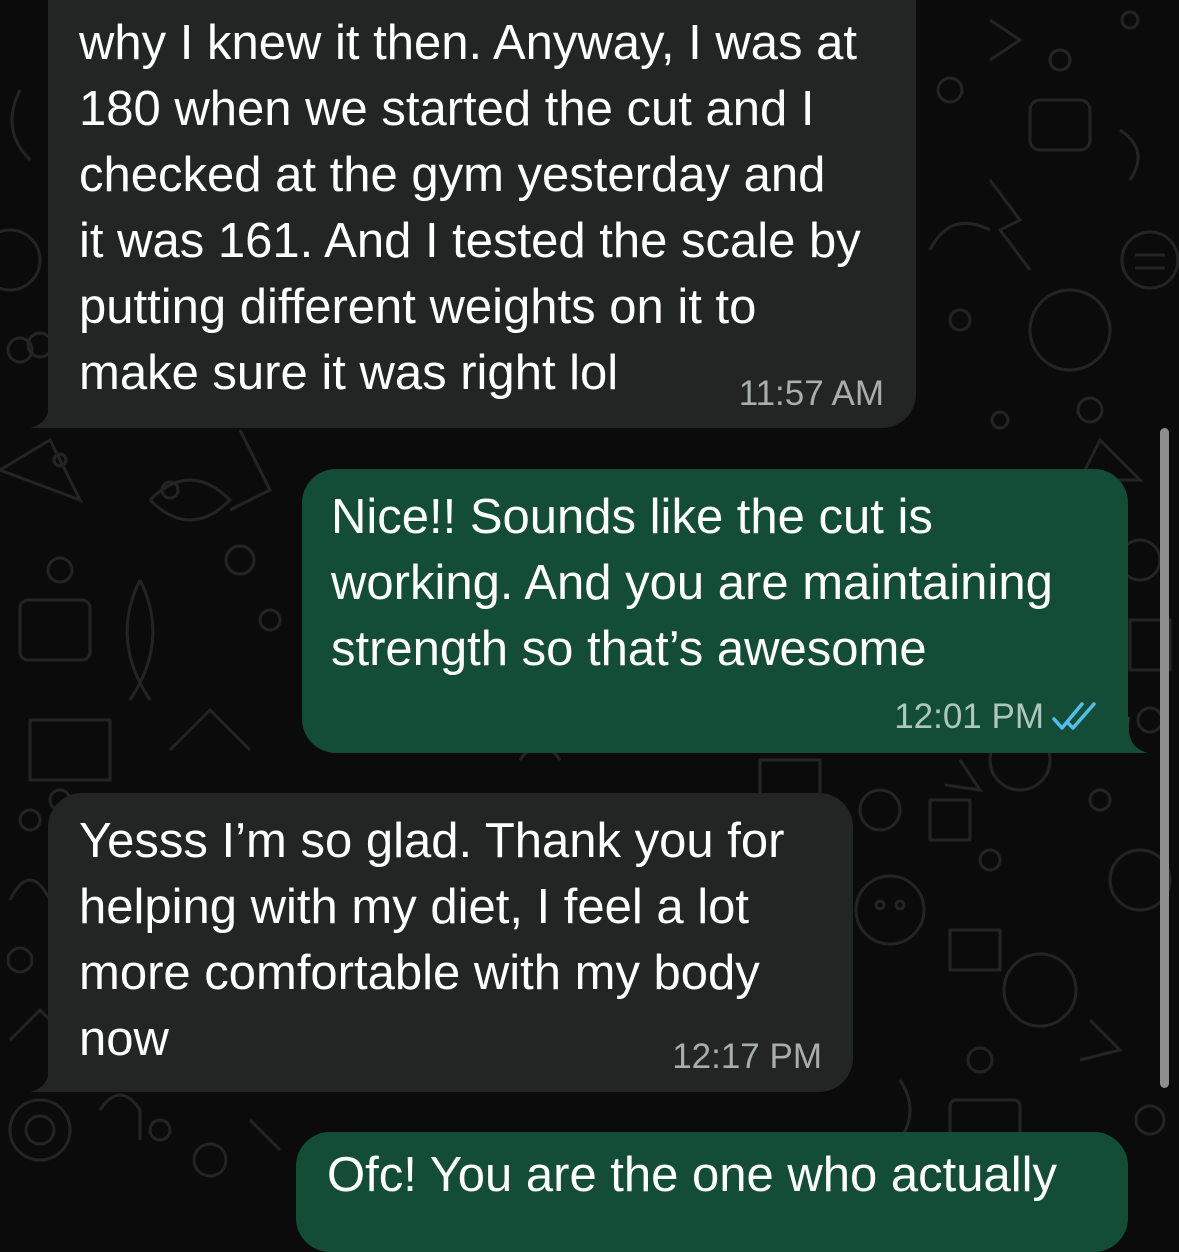  I want to click on chat-scrollbar, so click(1164, 758).